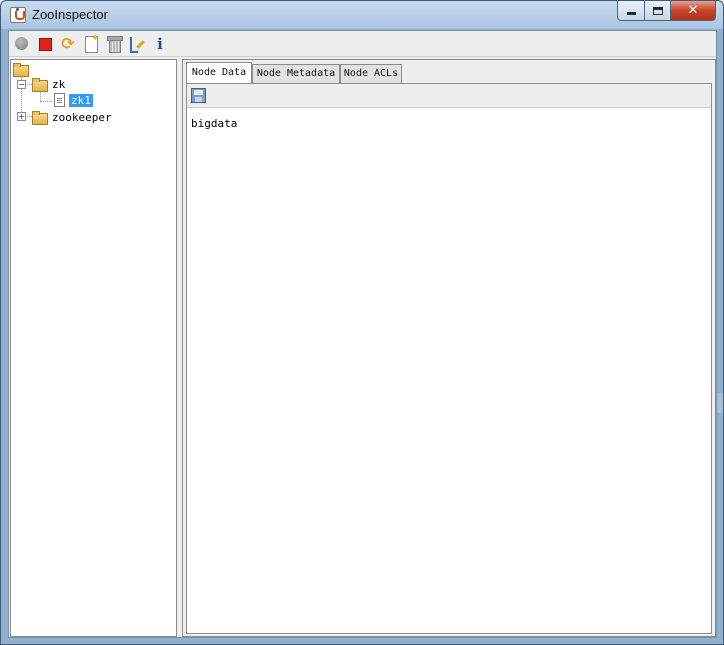 This screenshot has height=645, width=724. I want to click on node-data-text: bigdata, so click(214, 123).